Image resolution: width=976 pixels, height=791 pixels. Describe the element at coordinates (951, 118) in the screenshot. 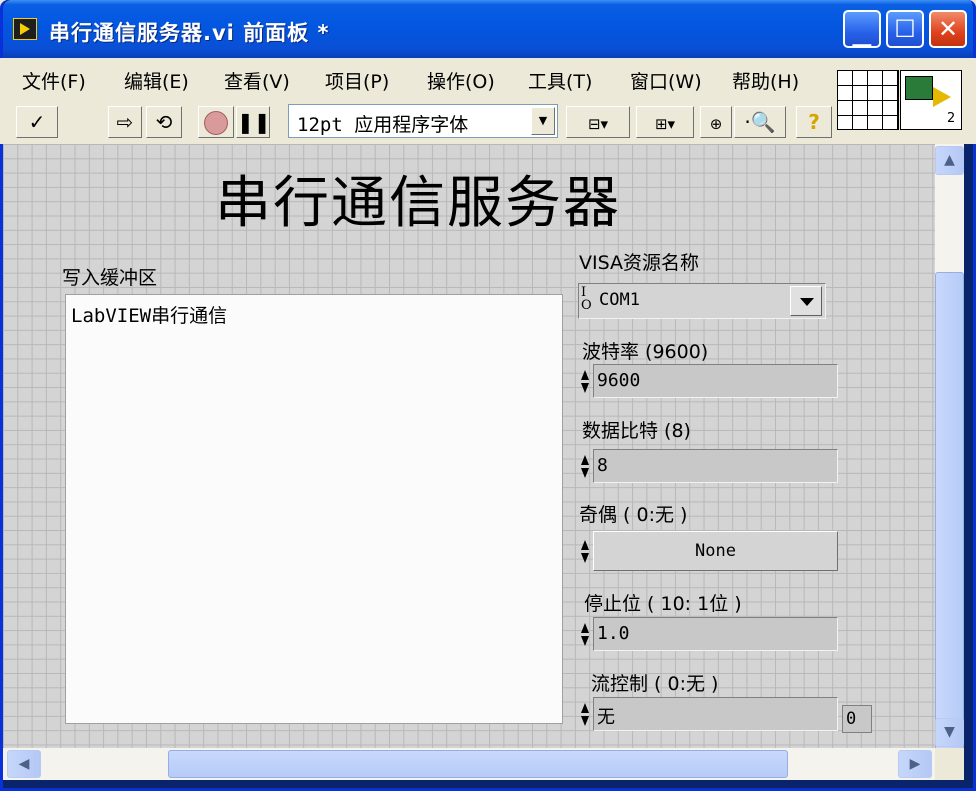

I see `vi-icon-number: 2` at that location.